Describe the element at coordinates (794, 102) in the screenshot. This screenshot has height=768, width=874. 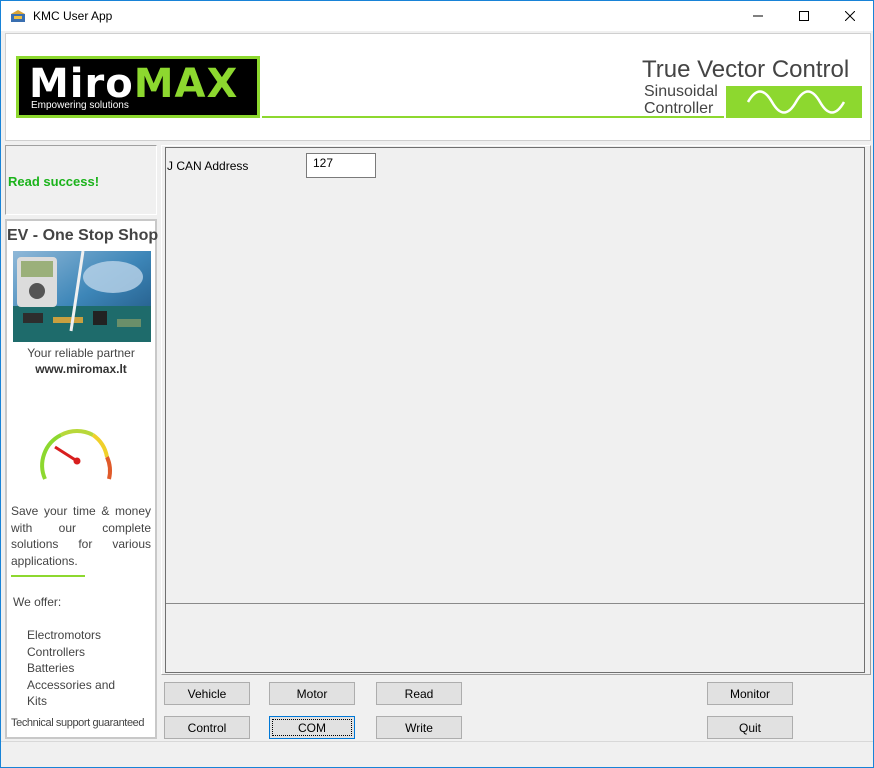
I see `sine-wave-icon` at that location.